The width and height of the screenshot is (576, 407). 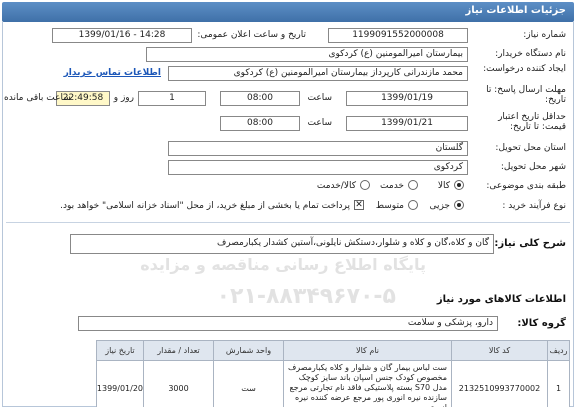 What do you see at coordinates (524, 69) in the screenshot?
I see `creator-label: ایجاد کننده درخواست:` at bounding box center [524, 69].